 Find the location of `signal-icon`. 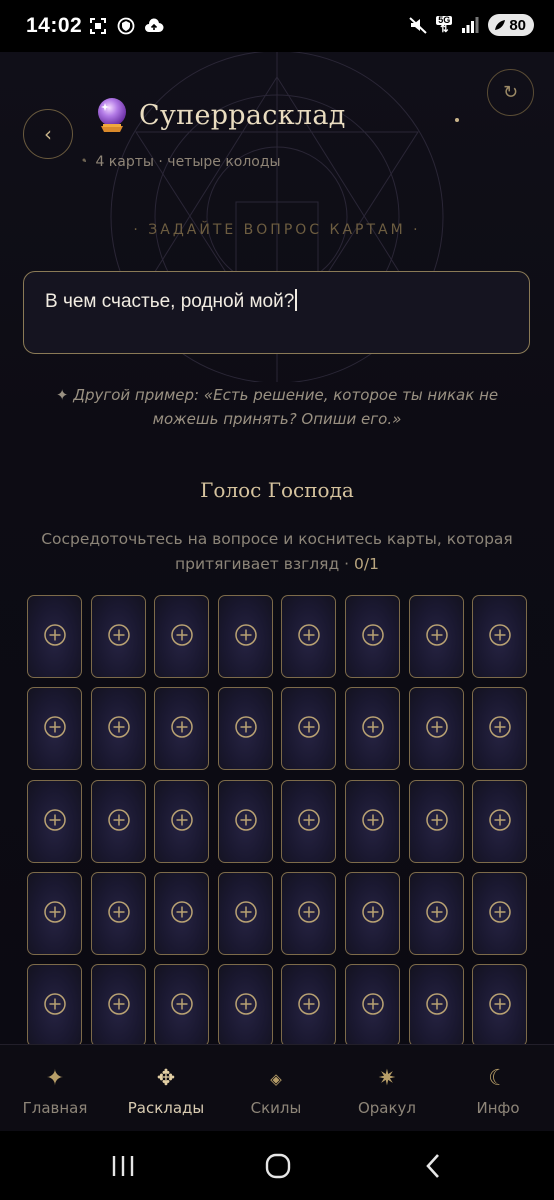

signal-icon is located at coordinates (470, 25).